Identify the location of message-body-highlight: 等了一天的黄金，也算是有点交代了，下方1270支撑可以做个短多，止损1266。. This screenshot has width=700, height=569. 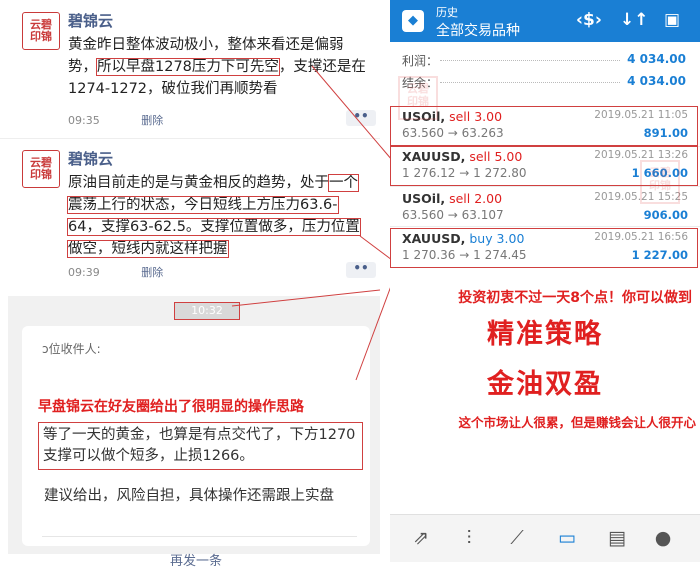
(200, 446).